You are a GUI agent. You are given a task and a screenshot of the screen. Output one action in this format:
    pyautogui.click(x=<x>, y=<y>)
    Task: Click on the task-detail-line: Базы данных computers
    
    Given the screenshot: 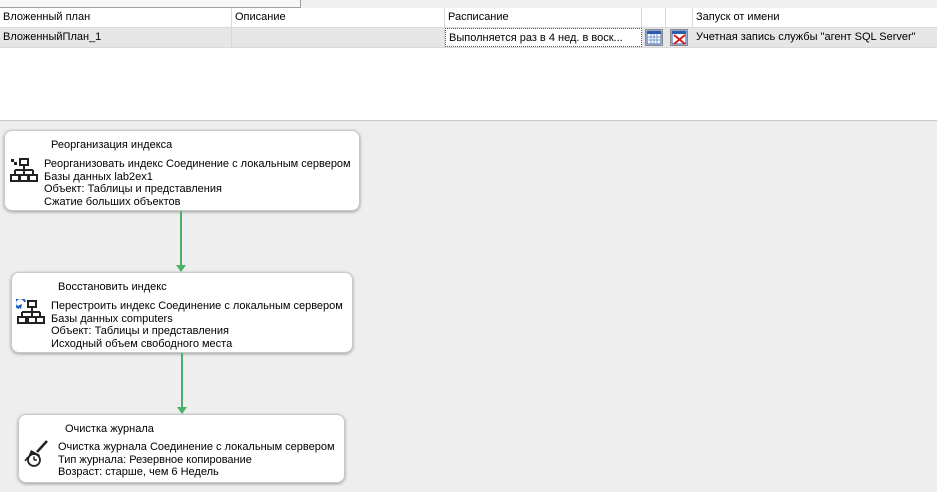 What is the action you would take?
    pyautogui.click(x=112, y=318)
    